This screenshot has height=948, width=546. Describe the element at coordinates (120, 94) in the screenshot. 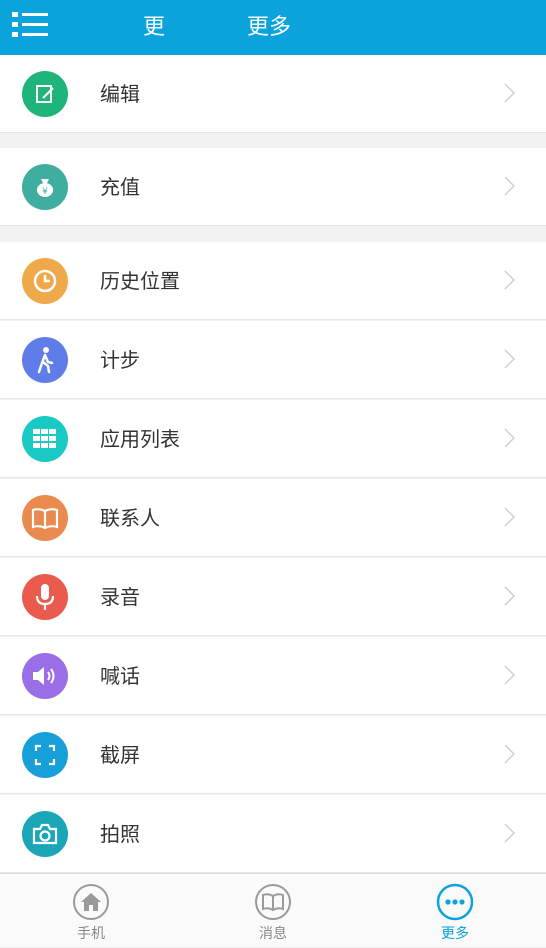

I see `menu-item-label: 编辑` at that location.